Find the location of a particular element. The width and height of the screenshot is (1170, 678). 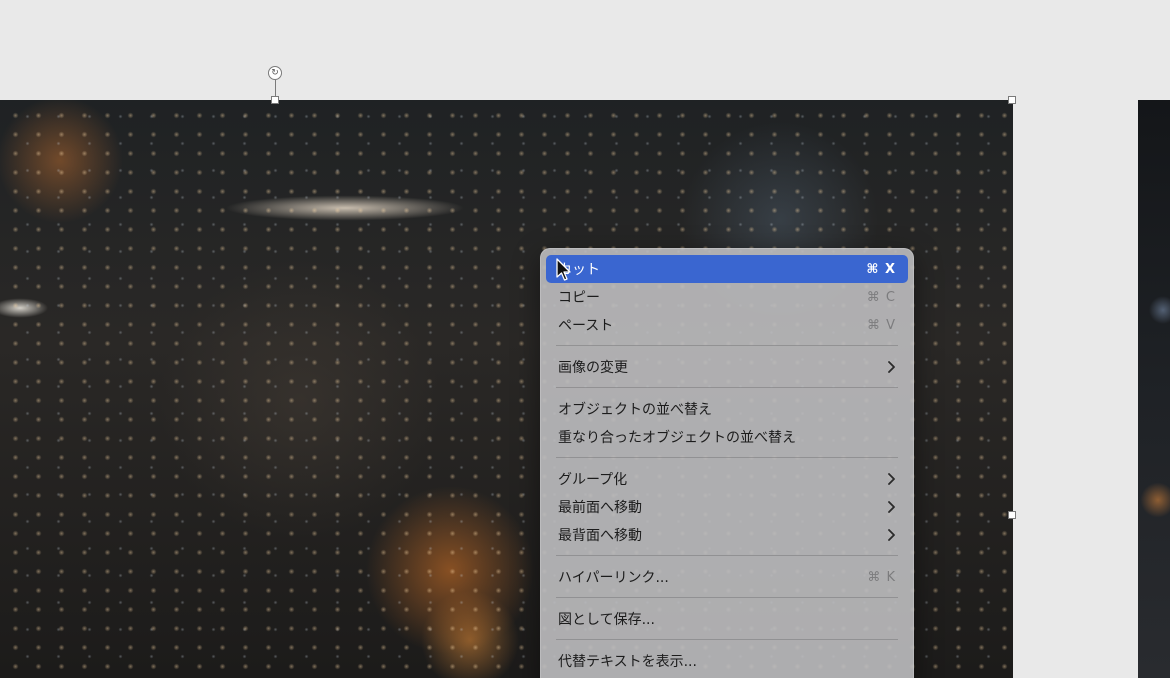

menu-item: グループ化 is located at coordinates (727, 479).